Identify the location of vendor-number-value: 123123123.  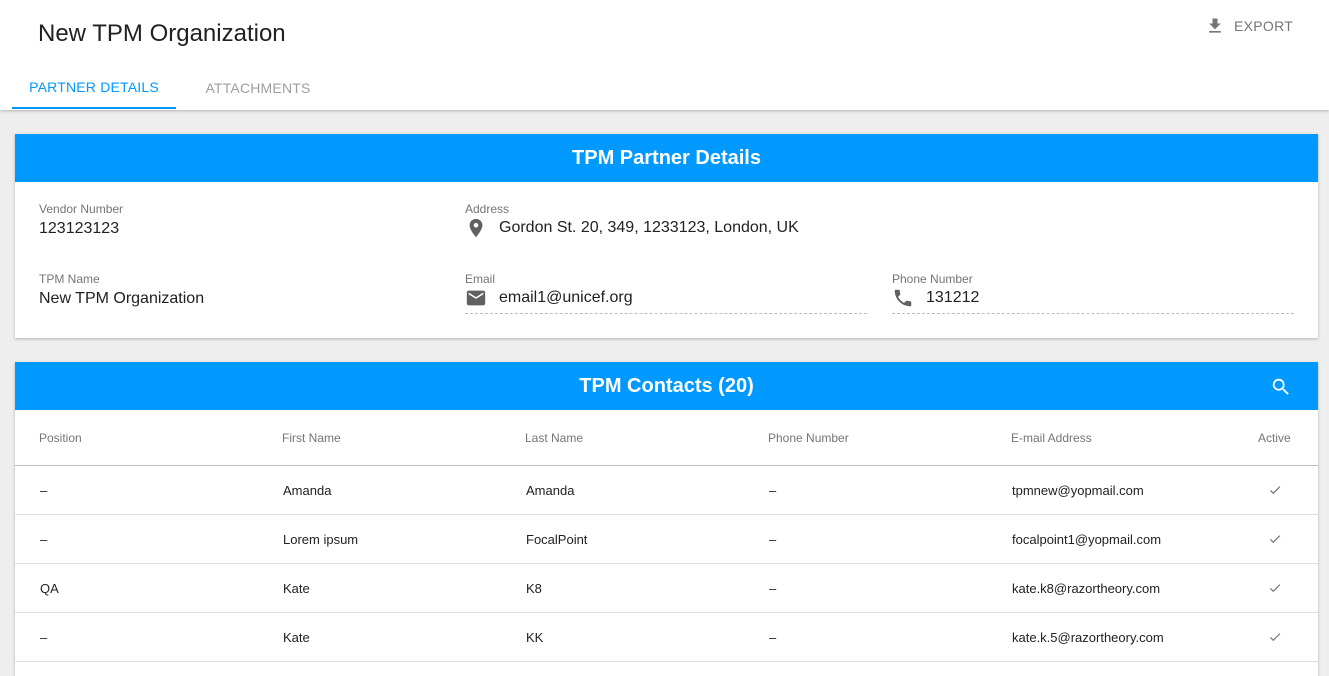
(79, 228).